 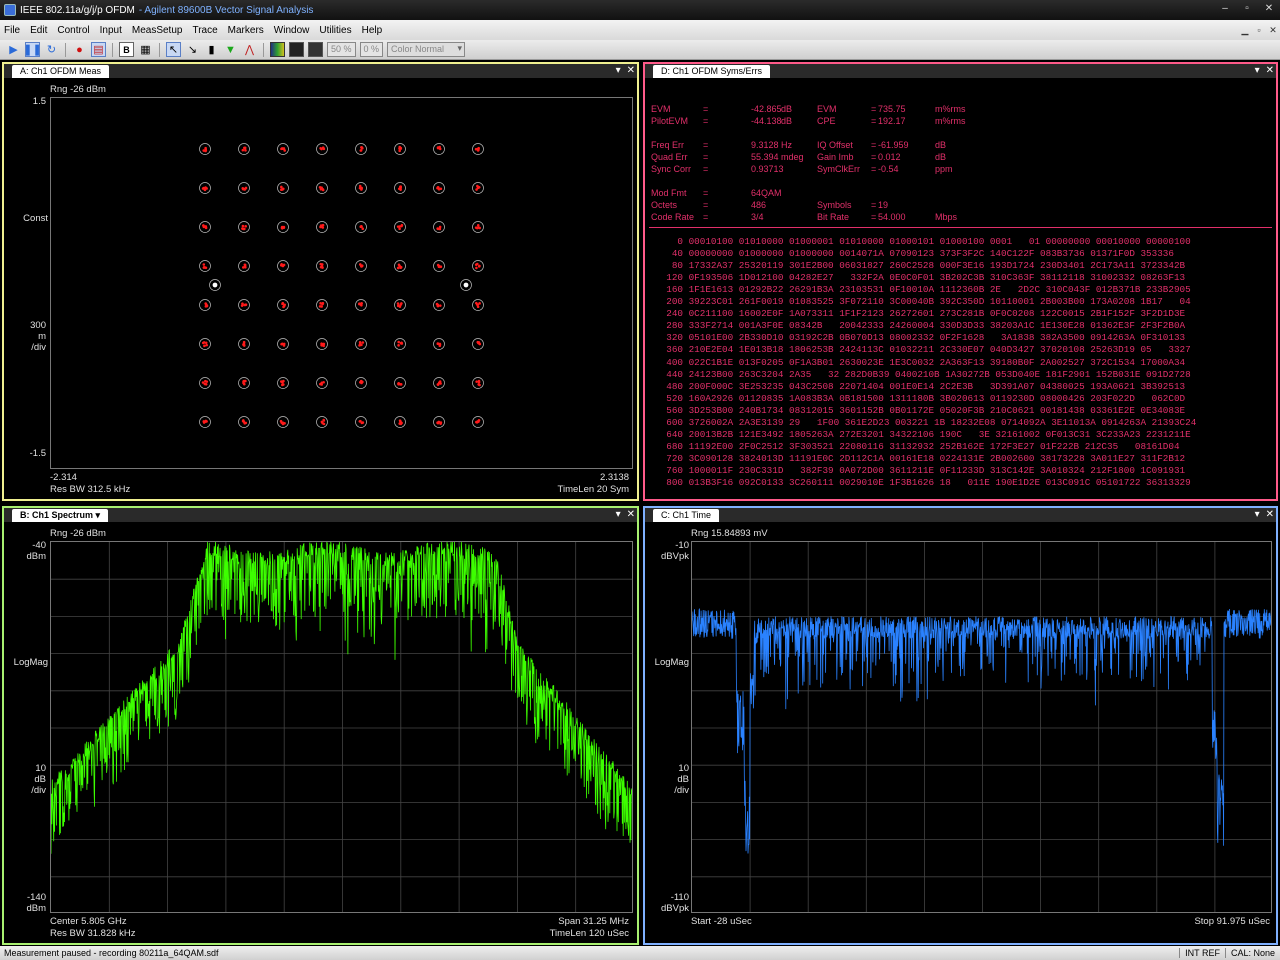 I want to click on layout-grid-icon: ▦, so click(x=145, y=49).